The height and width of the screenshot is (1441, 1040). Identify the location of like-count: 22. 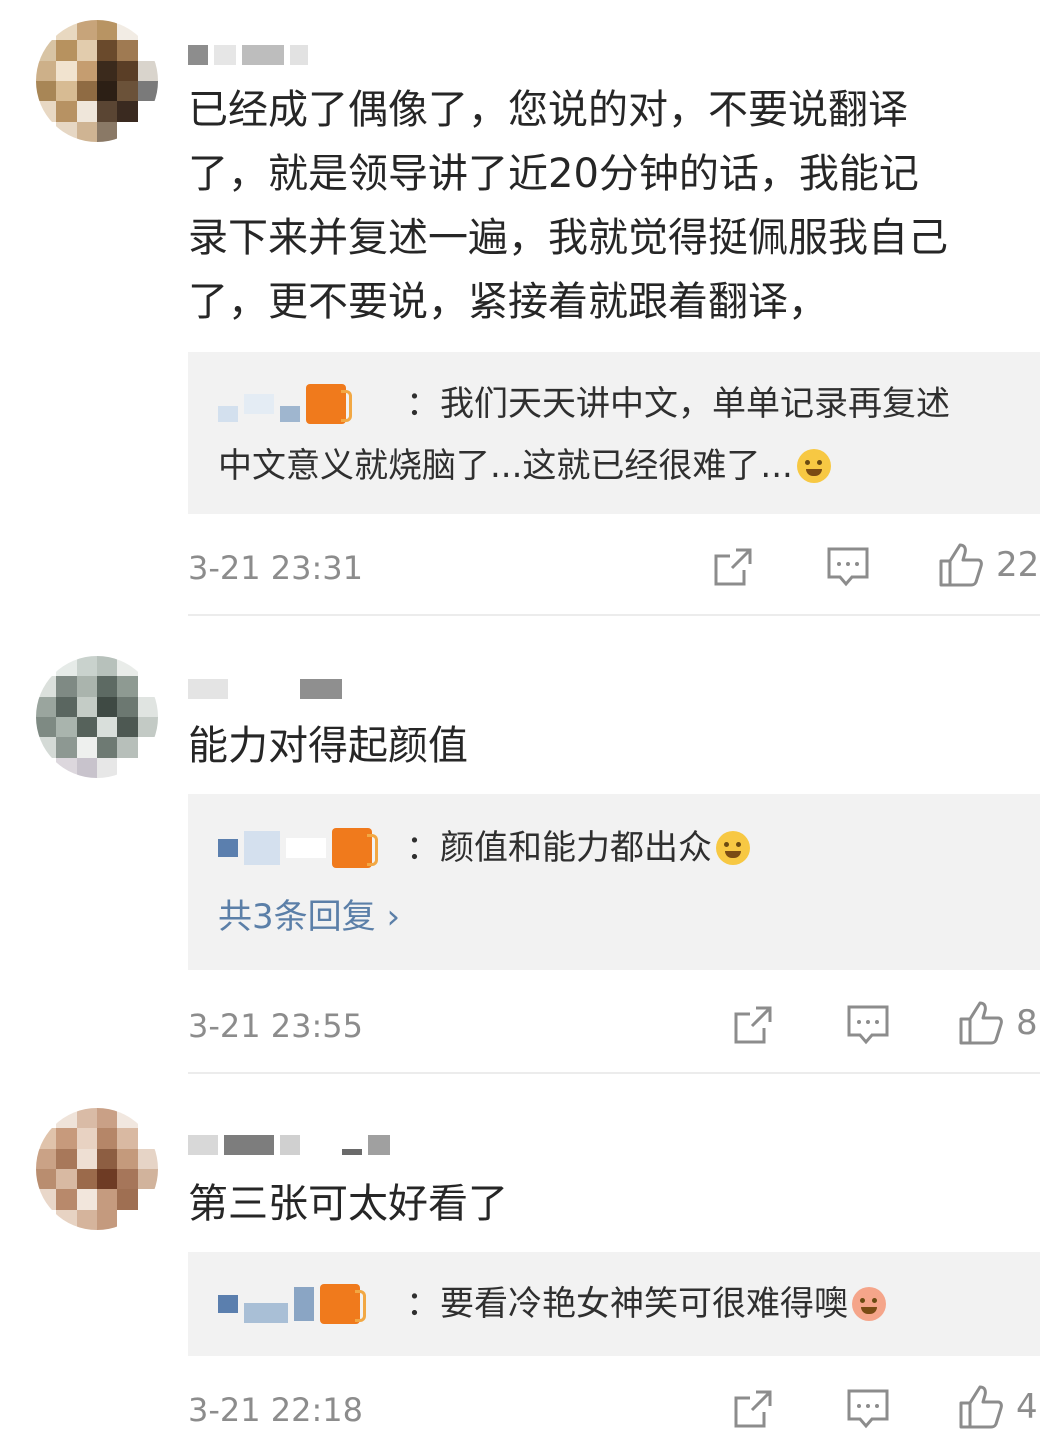
(1018, 565).